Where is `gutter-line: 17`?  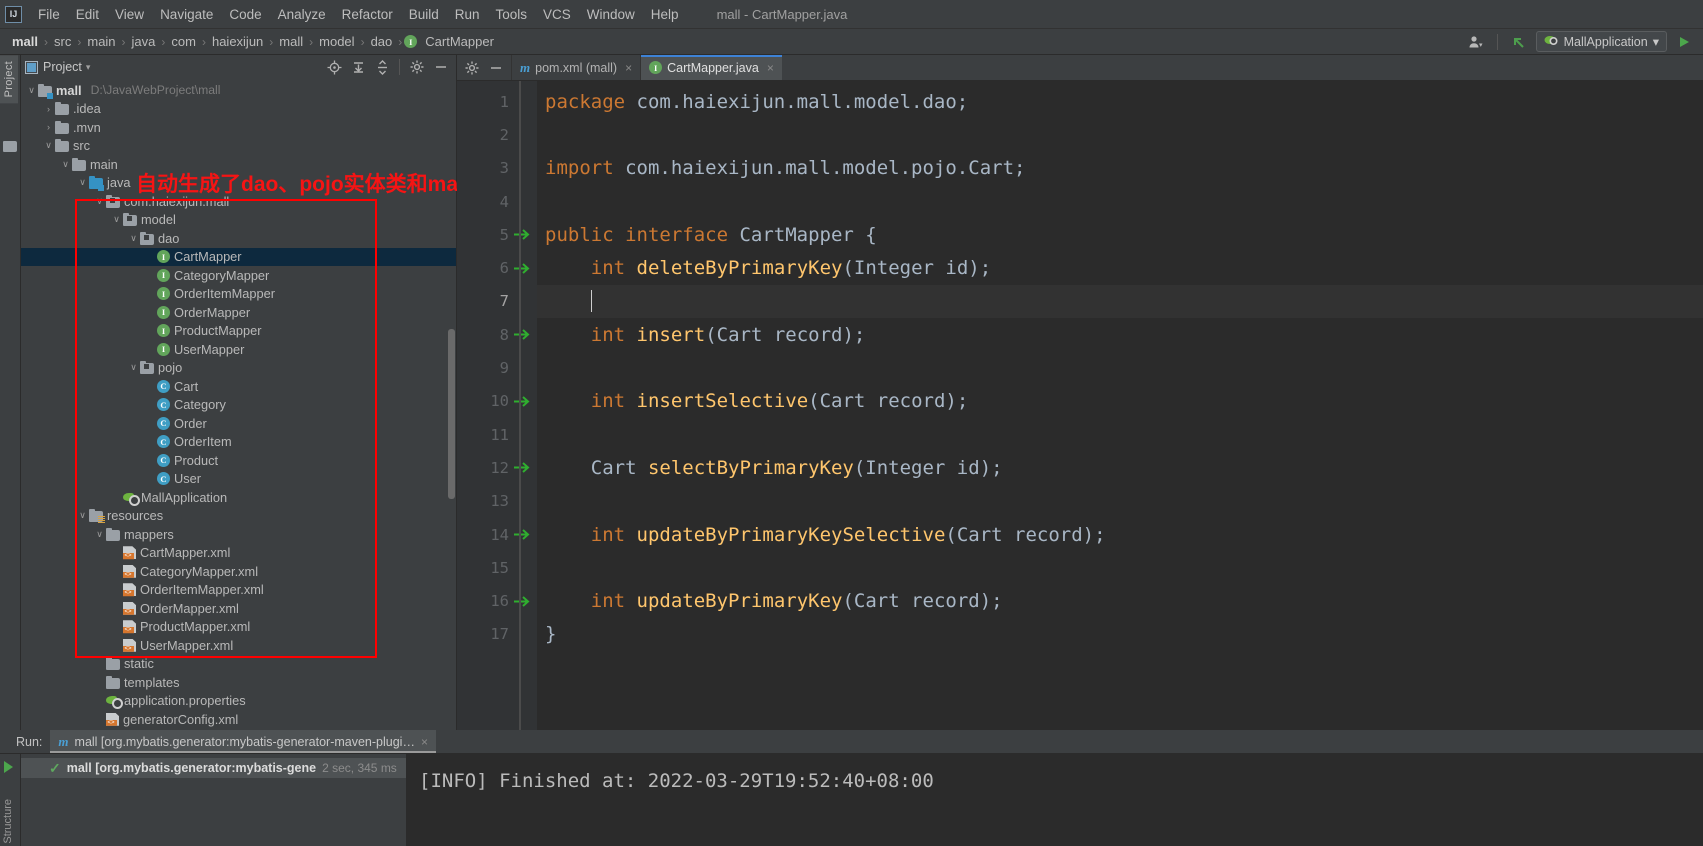
gutter-line: 17 is located at coordinates (497, 634).